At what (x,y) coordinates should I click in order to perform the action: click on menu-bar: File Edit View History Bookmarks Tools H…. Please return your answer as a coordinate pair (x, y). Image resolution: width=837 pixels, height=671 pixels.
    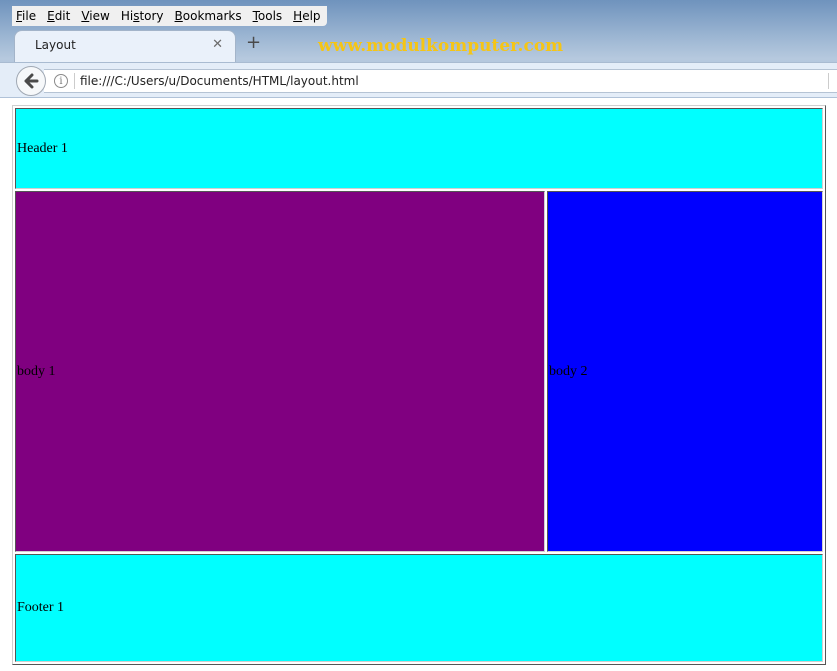
    Looking at the image, I should click on (169, 16).